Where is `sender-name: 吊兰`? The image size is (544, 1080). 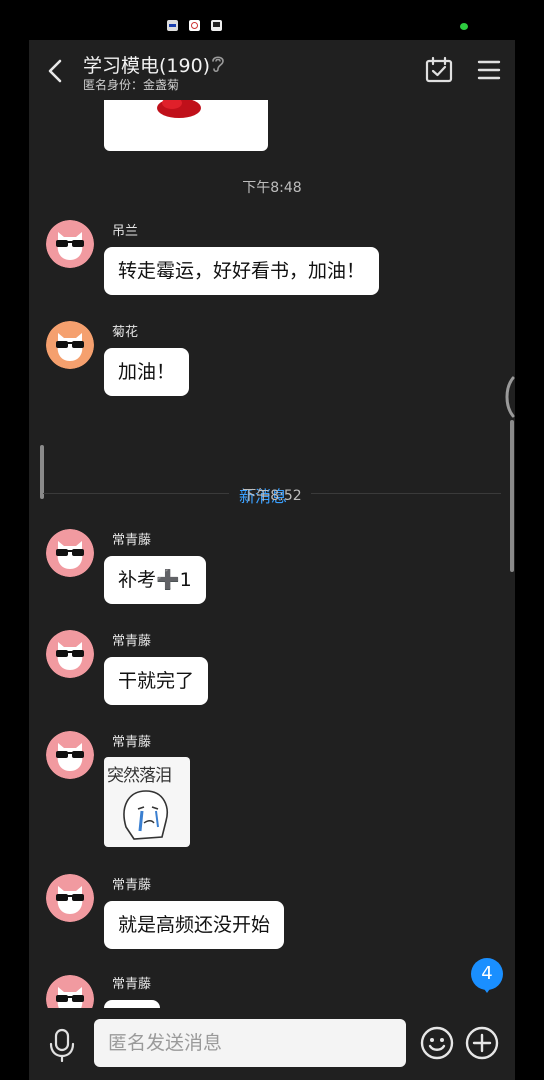
sender-name: 吊兰 is located at coordinates (125, 231).